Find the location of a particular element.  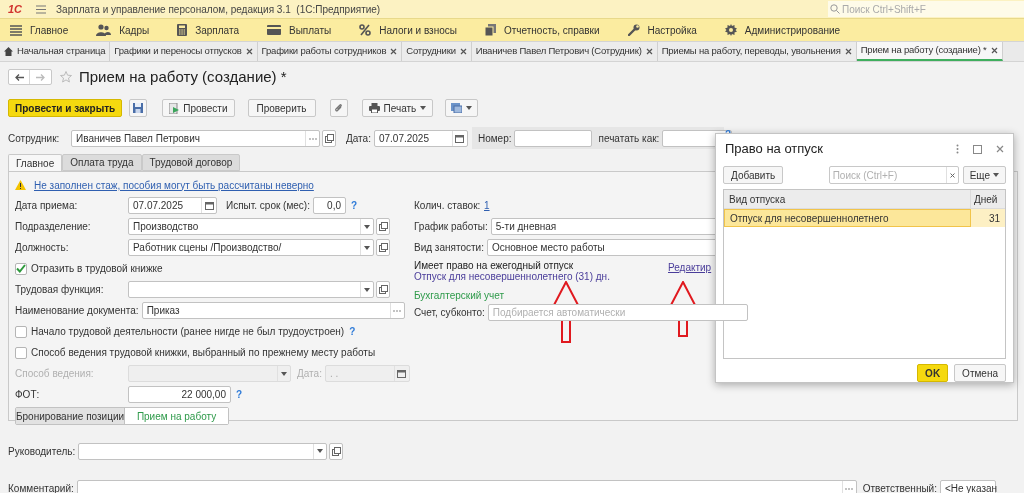

column-header: Вид отпуска is located at coordinates (847, 199).